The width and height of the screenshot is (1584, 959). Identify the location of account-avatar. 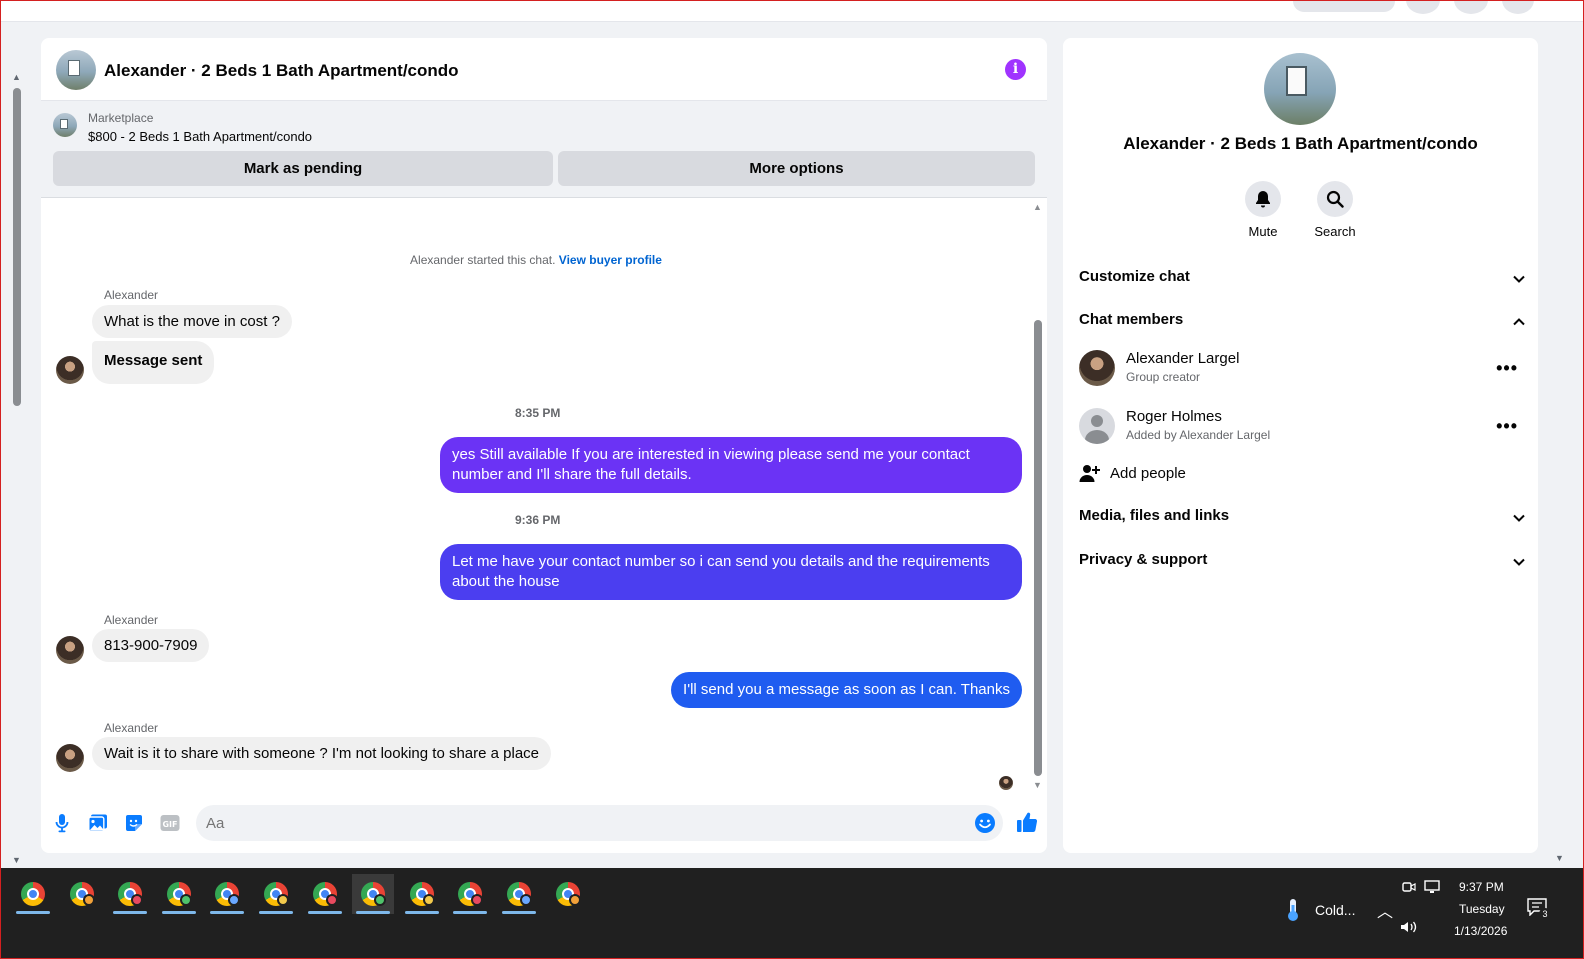
(1518, 7).